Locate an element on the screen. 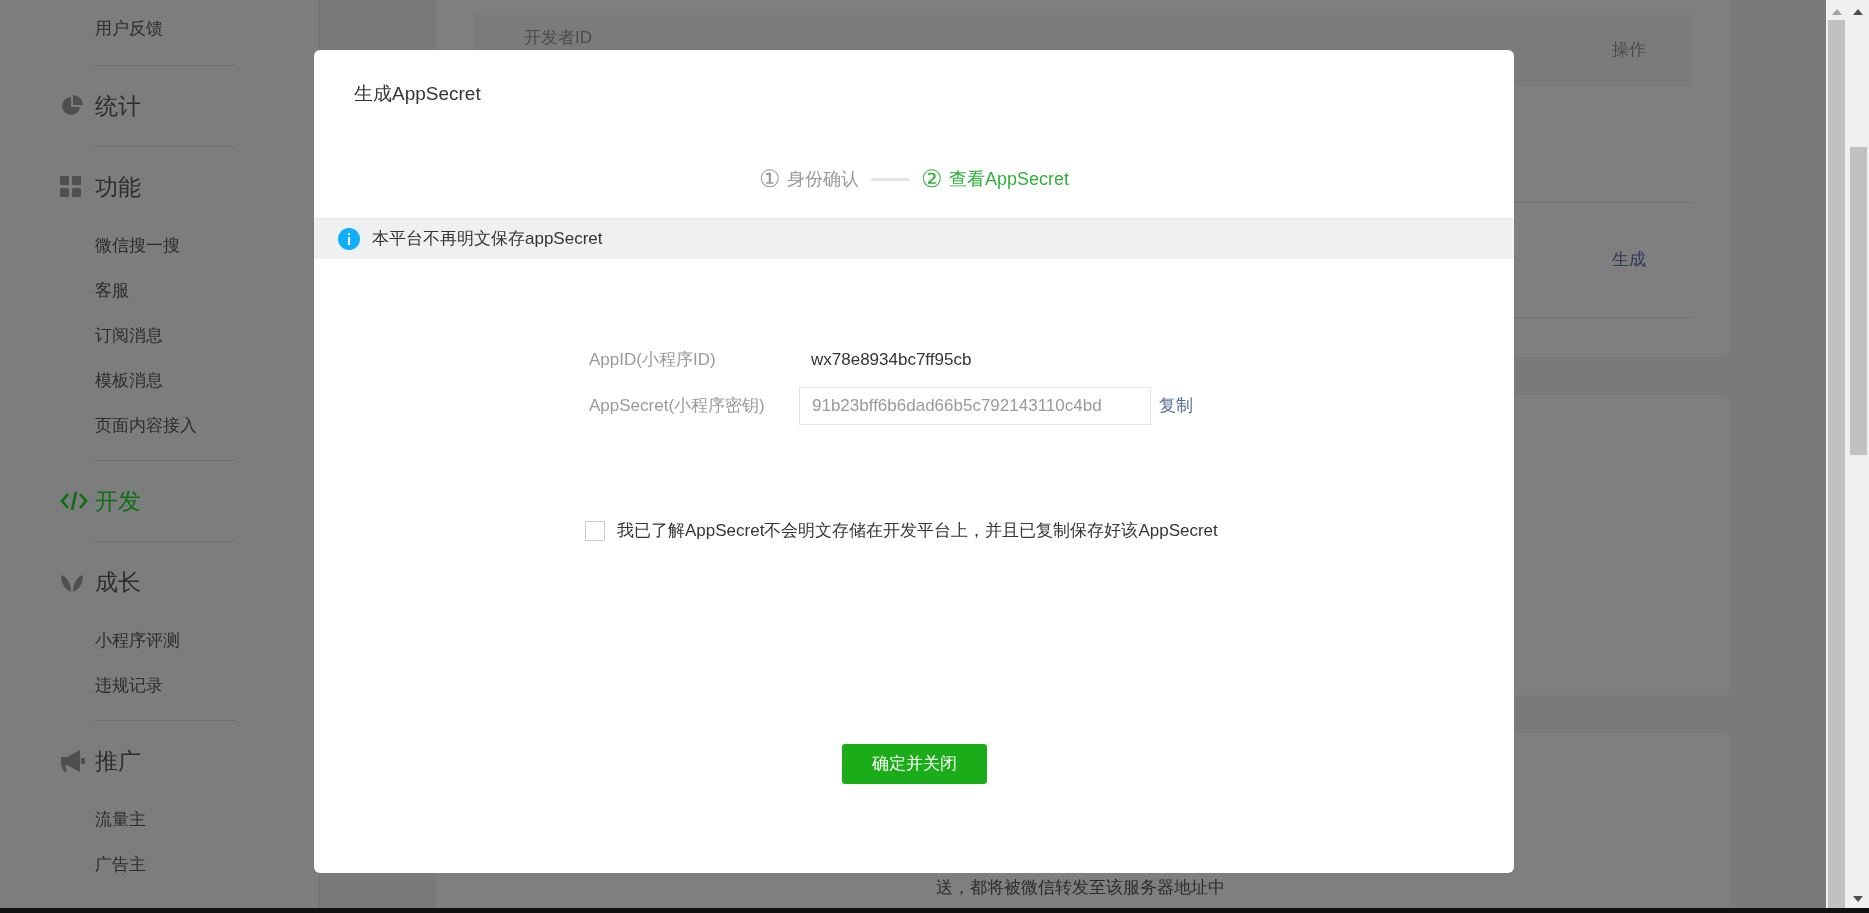 The image size is (1869, 913). checkbox is located at coordinates (595, 530).